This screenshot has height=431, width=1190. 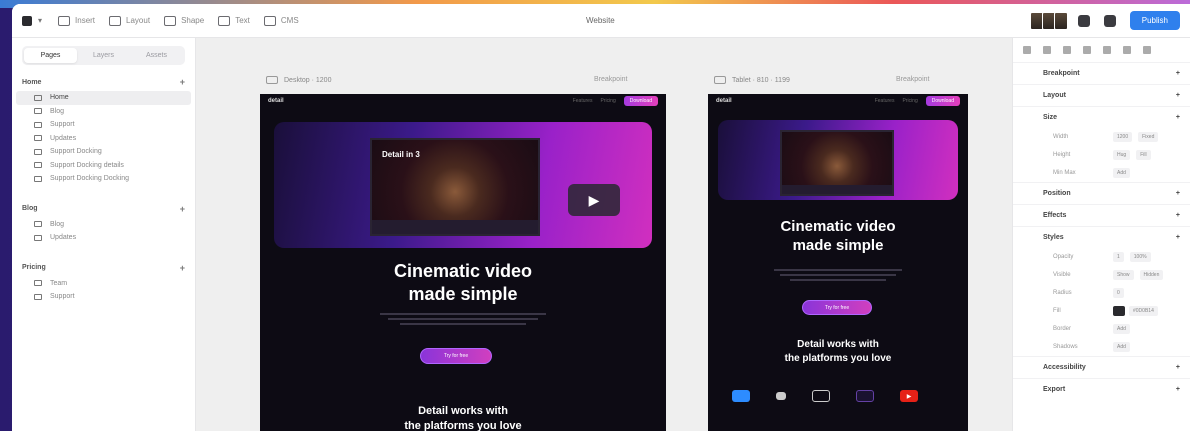 I want to click on panel-section-size: Size +, so click(x=1101, y=117).